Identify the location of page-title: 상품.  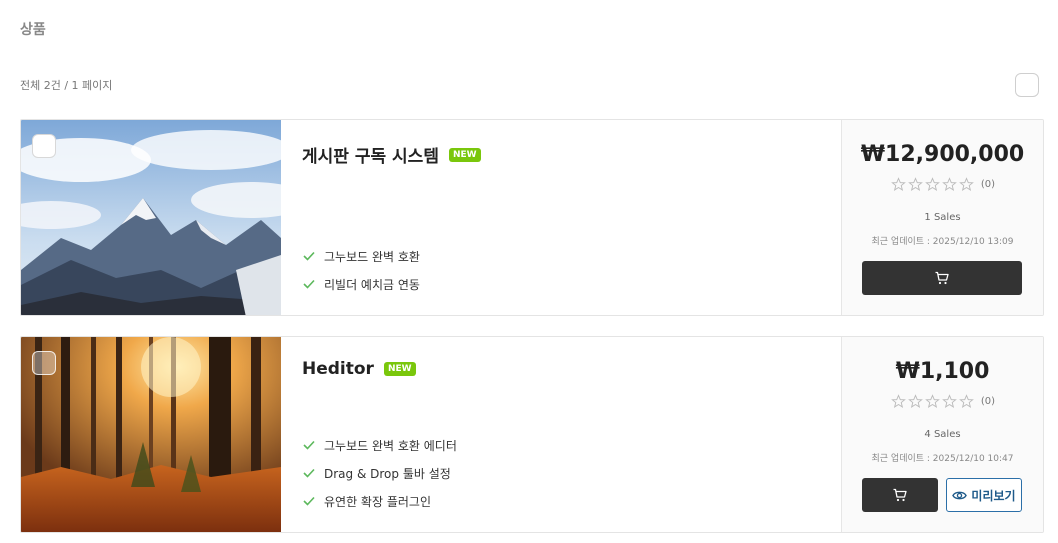
(33, 30).